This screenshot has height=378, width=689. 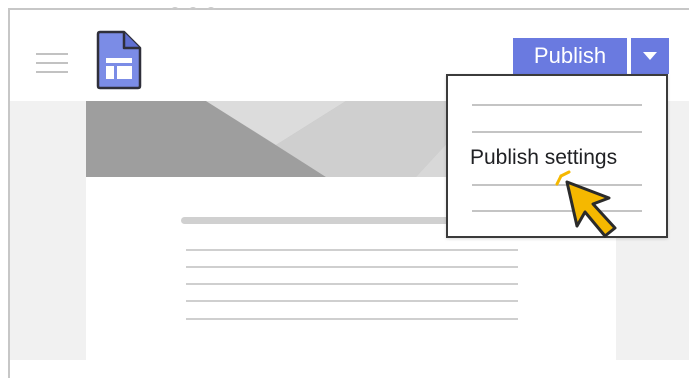 I want to click on sites-document-icon, so click(x=120, y=60).